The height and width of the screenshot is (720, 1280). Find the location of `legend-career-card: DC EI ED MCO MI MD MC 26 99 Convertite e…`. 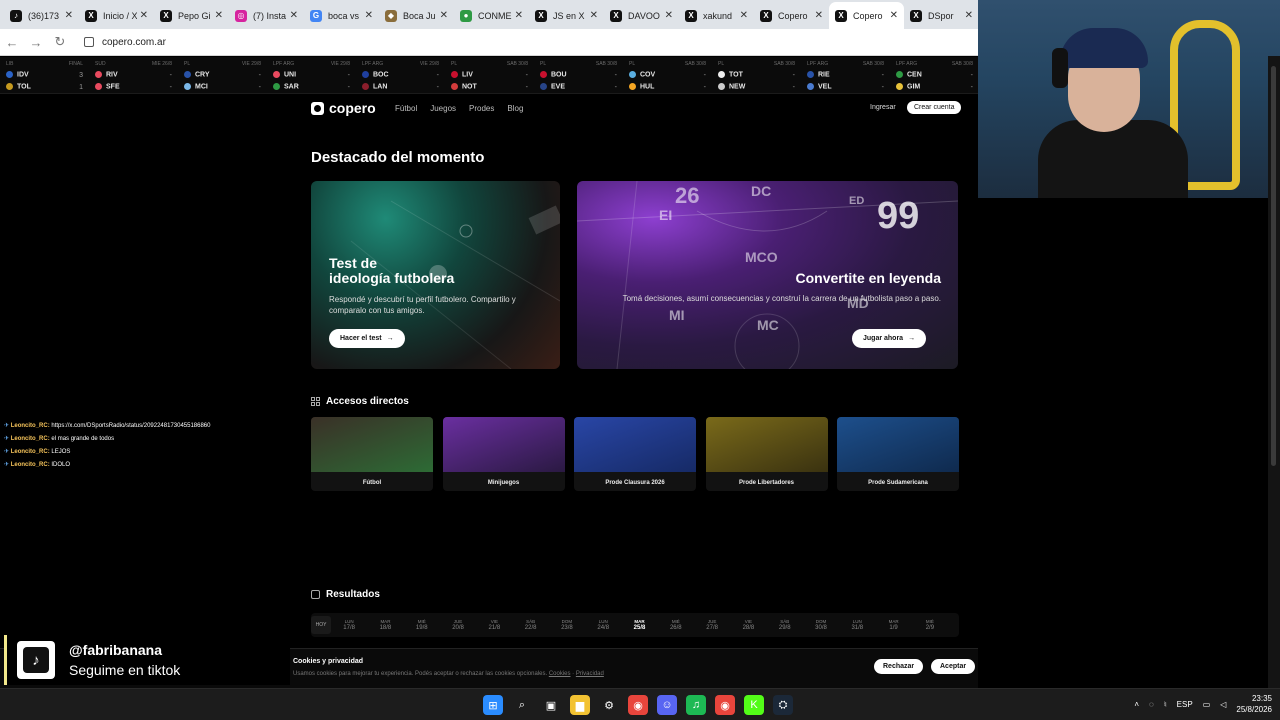

legend-career-card: DC EI ED MCO MI MD MC 26 99 Convertite e… is located at coordinates (767, 275).